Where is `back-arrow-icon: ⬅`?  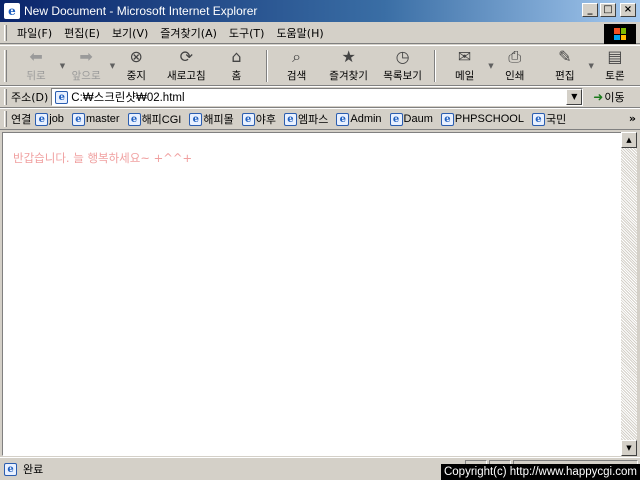
back-arrow-icon: ⬅ is located at coordinates (36, 56).